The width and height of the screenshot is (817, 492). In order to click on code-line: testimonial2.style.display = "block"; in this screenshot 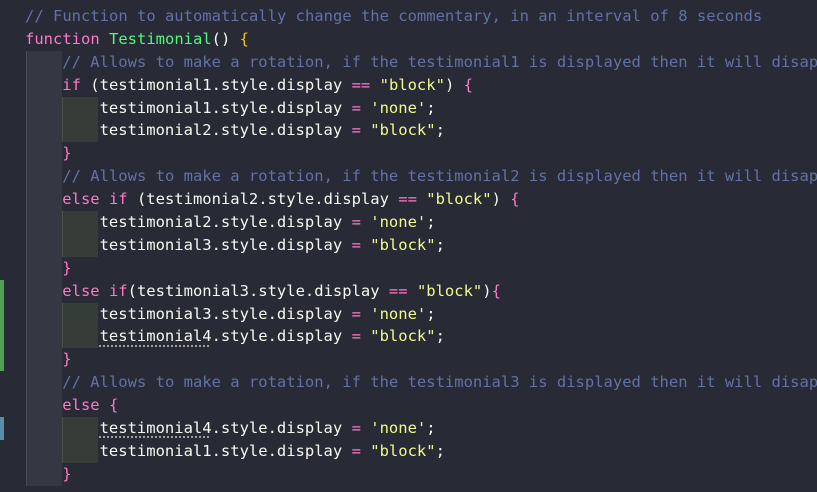, I will do `click(408, 131)`.